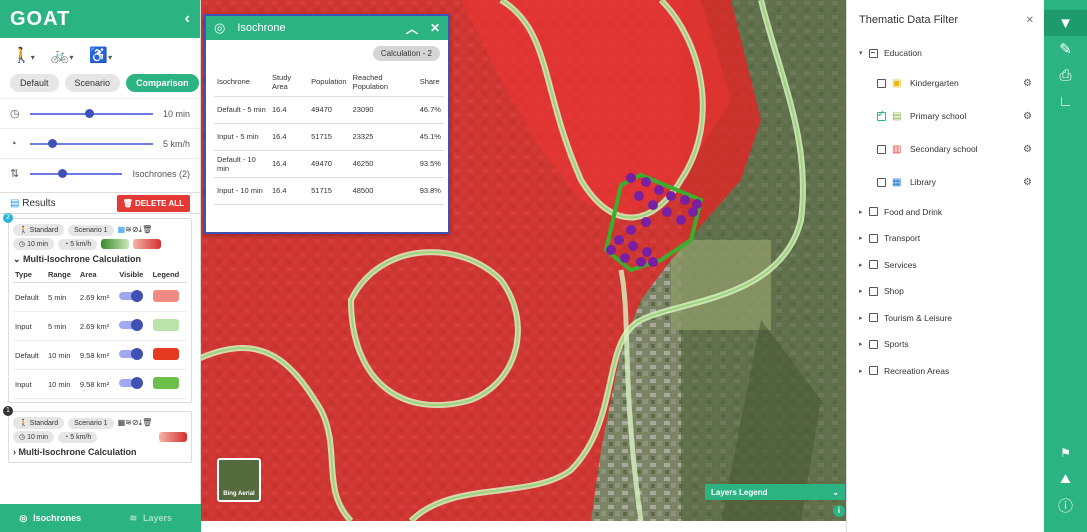 The width and height of the screenshot is (1087, 532). What do you see at coordinates (881, 115) in the screenshot?
I see `primary-school-checkbox` at bounding box center [881, 115].